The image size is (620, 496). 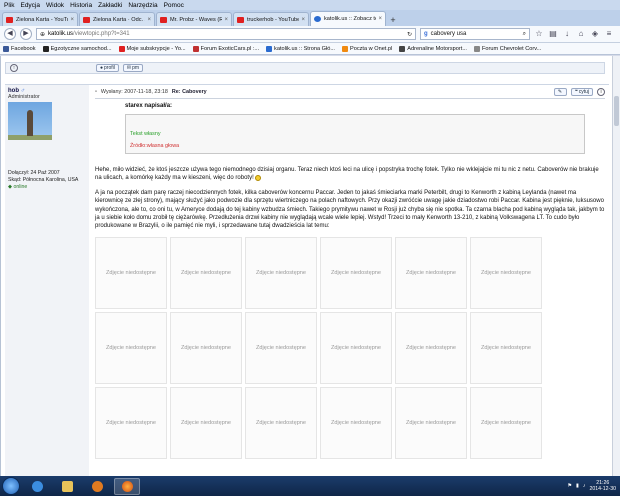 What do you see at coordinates (61, 34) in the screenshot?
I see `url-host: katolik.us` at bounding box center [61, 34].